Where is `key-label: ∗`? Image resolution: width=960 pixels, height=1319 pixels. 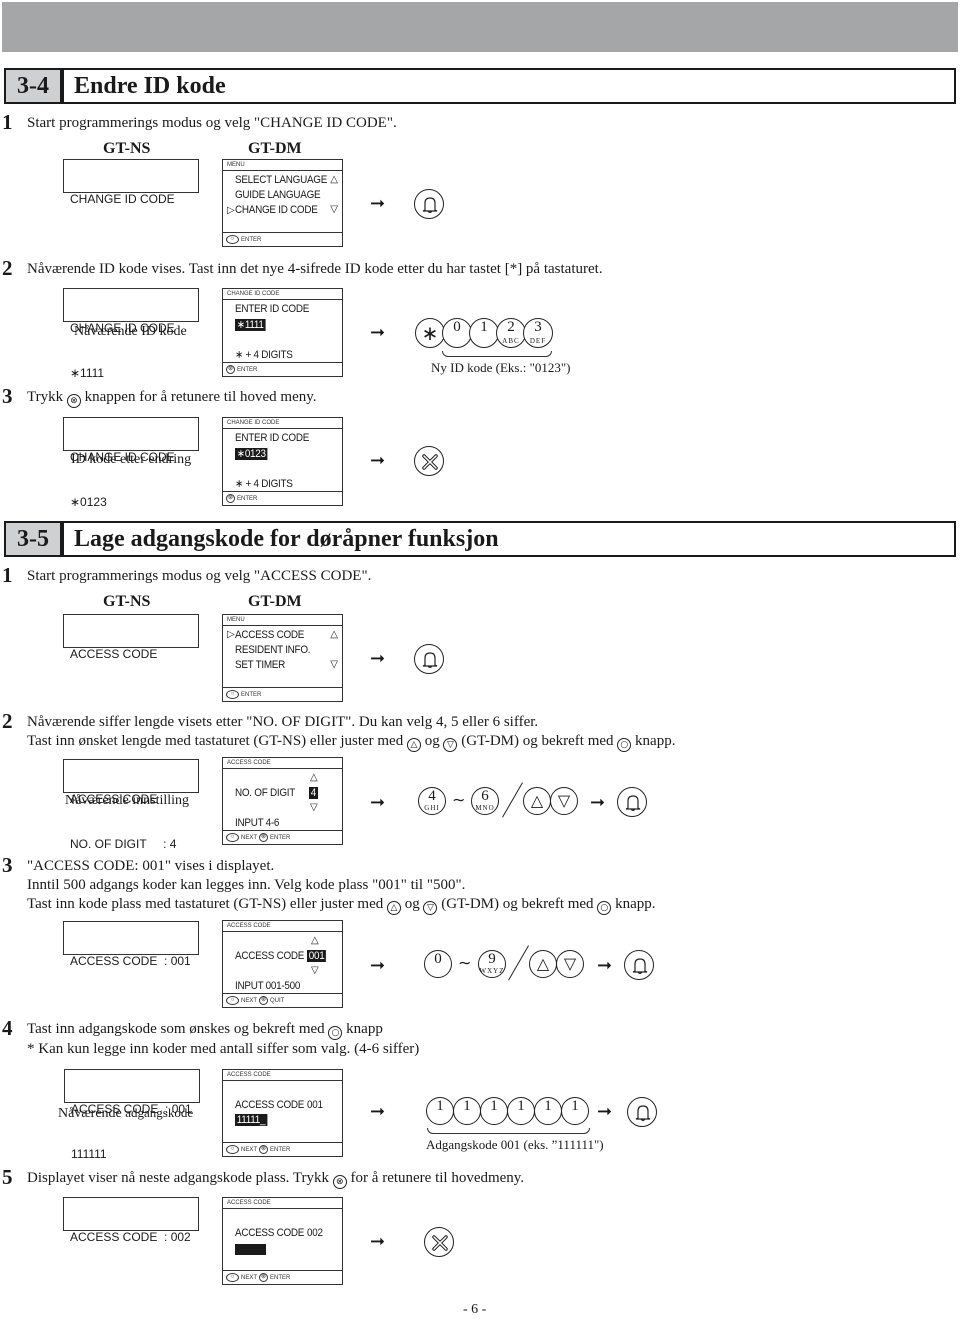 key-label: ∗ is located at coordinates (430, 333).